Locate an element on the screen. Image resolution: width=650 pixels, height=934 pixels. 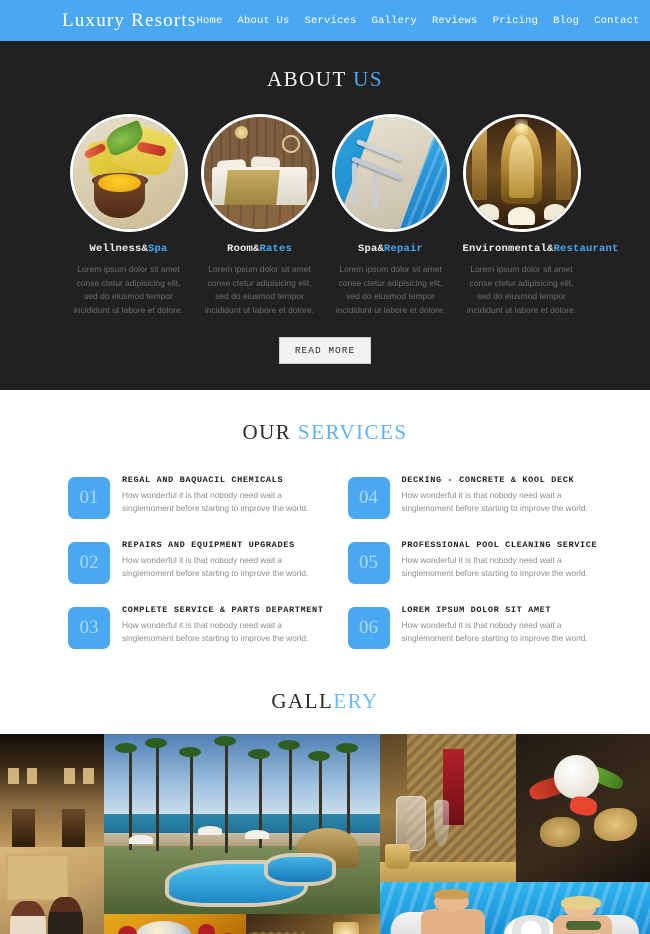
about-card-title: Wellness&Spa is located at coordinates (129, 249).